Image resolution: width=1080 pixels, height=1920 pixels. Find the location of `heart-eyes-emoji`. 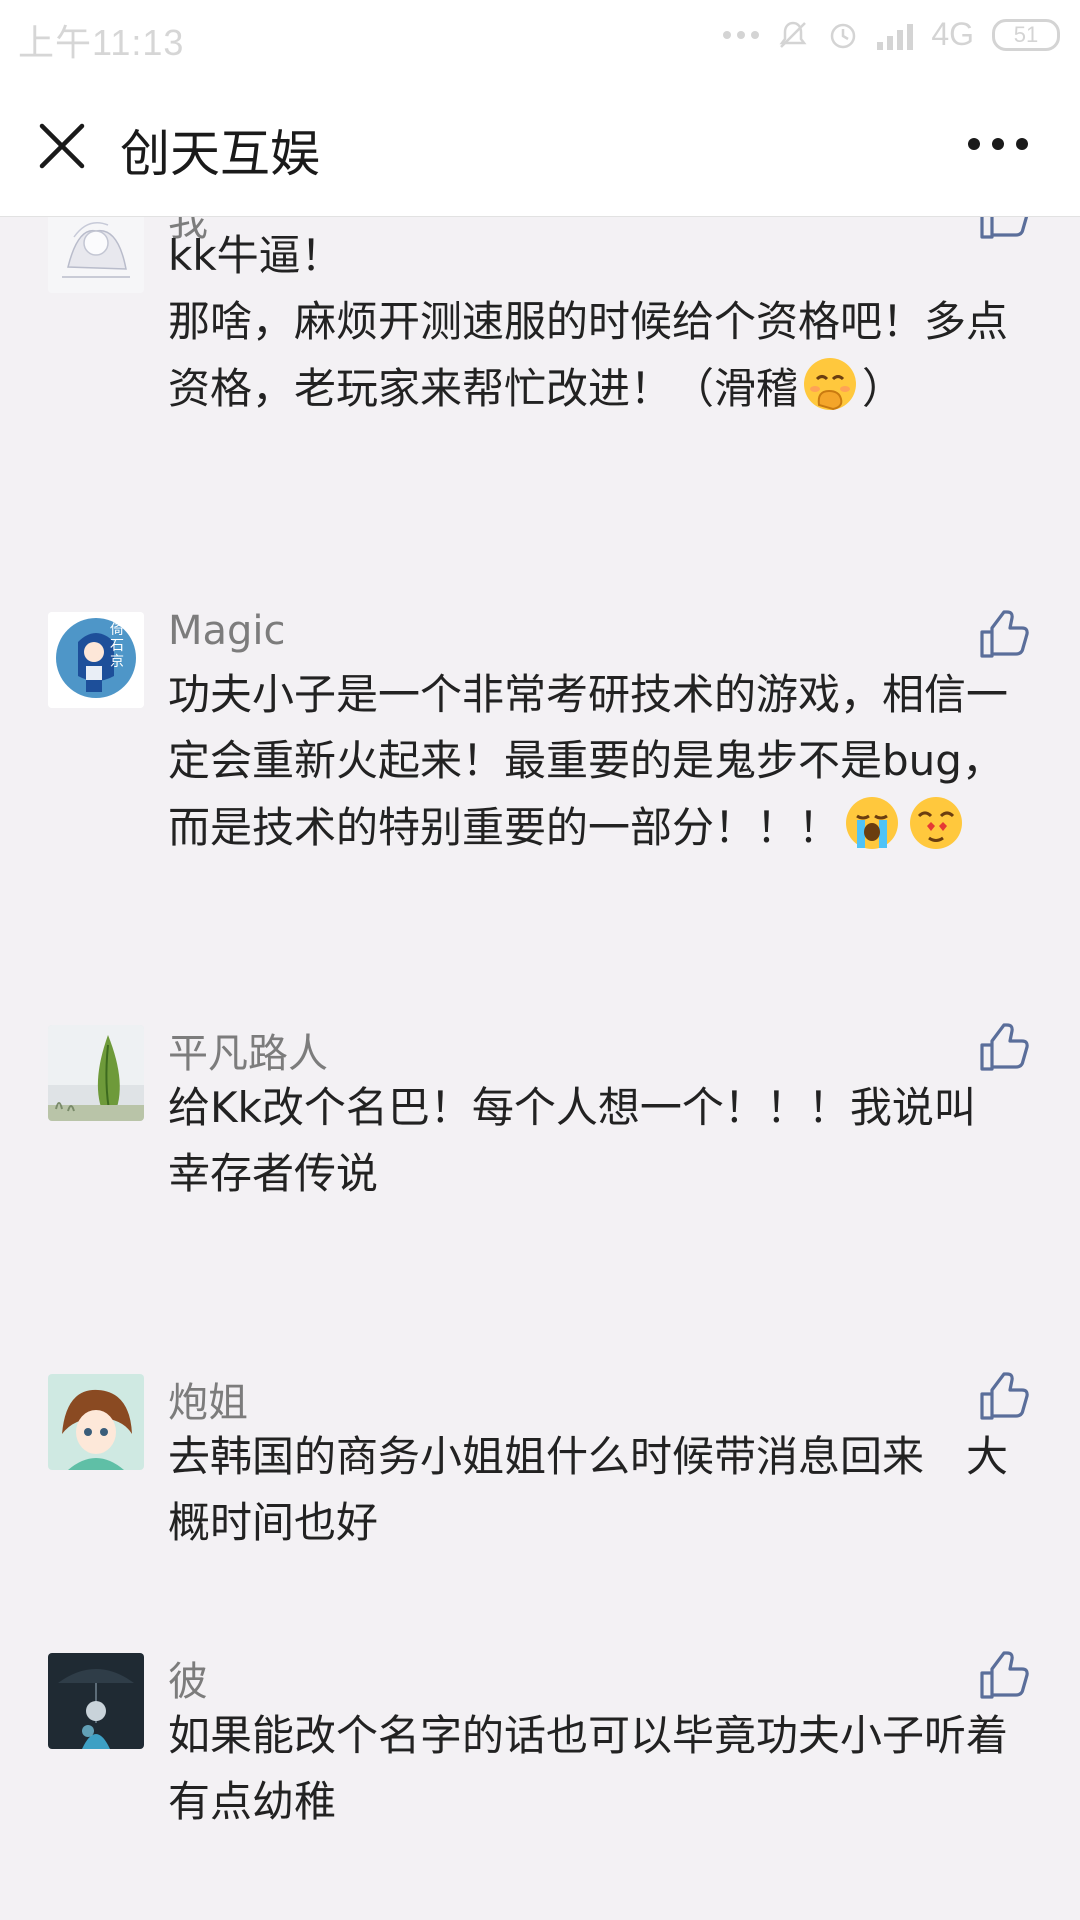

heart-eyes-emoji is located at coordinates (936, 823).